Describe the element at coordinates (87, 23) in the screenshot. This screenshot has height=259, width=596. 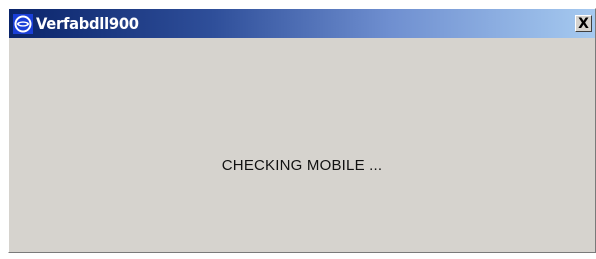
I see `window-title: Verfabdll900` at that location.